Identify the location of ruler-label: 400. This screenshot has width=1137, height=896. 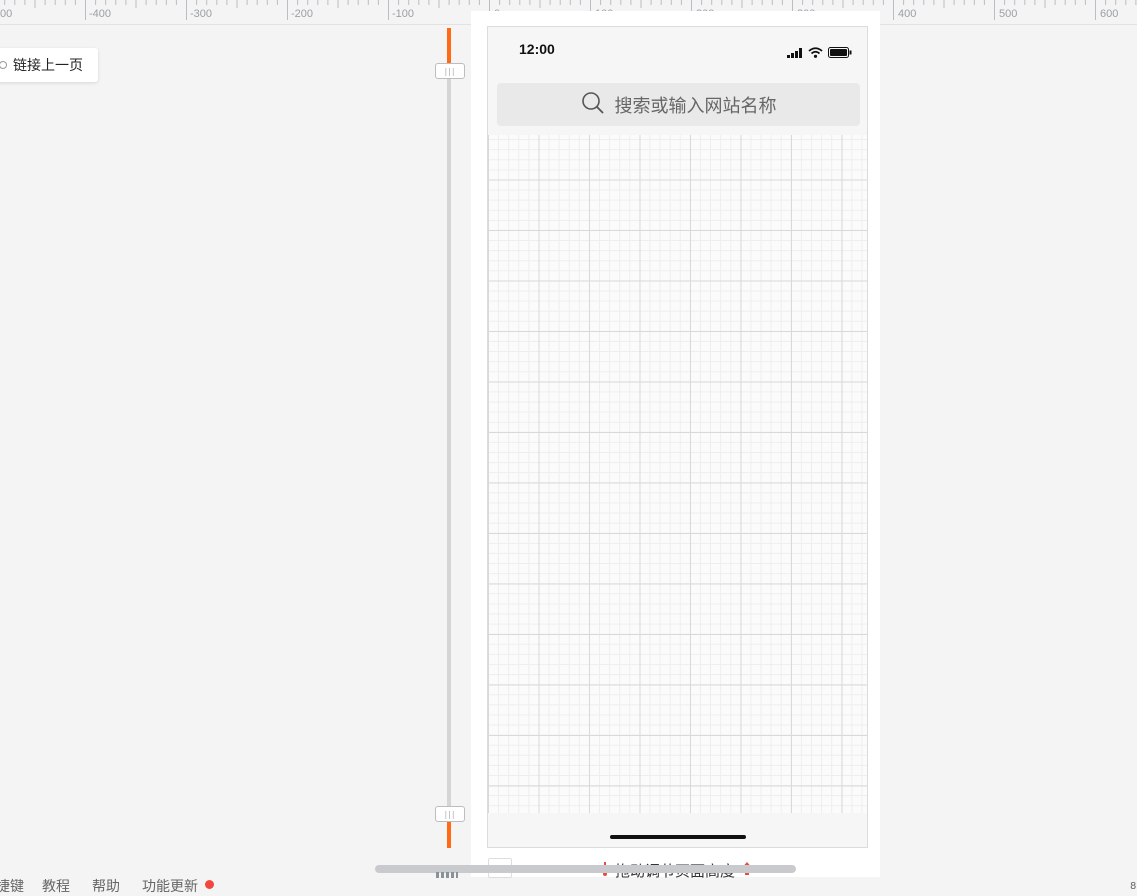
(907, 14).